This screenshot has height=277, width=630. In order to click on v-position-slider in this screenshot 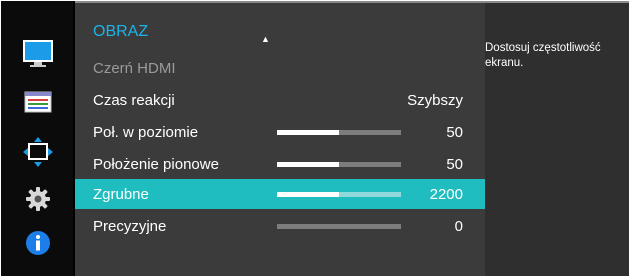, I will do `click(339, 164)`.